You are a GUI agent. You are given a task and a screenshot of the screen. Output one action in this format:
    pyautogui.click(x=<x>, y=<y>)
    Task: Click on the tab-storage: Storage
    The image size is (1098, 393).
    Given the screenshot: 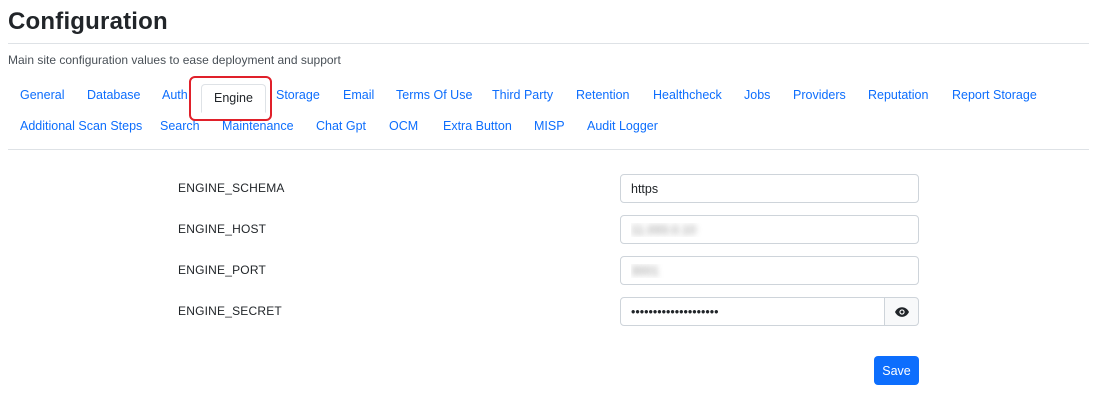 What is the action you would take?
    pyautogui.click(x=298, y=95)
    